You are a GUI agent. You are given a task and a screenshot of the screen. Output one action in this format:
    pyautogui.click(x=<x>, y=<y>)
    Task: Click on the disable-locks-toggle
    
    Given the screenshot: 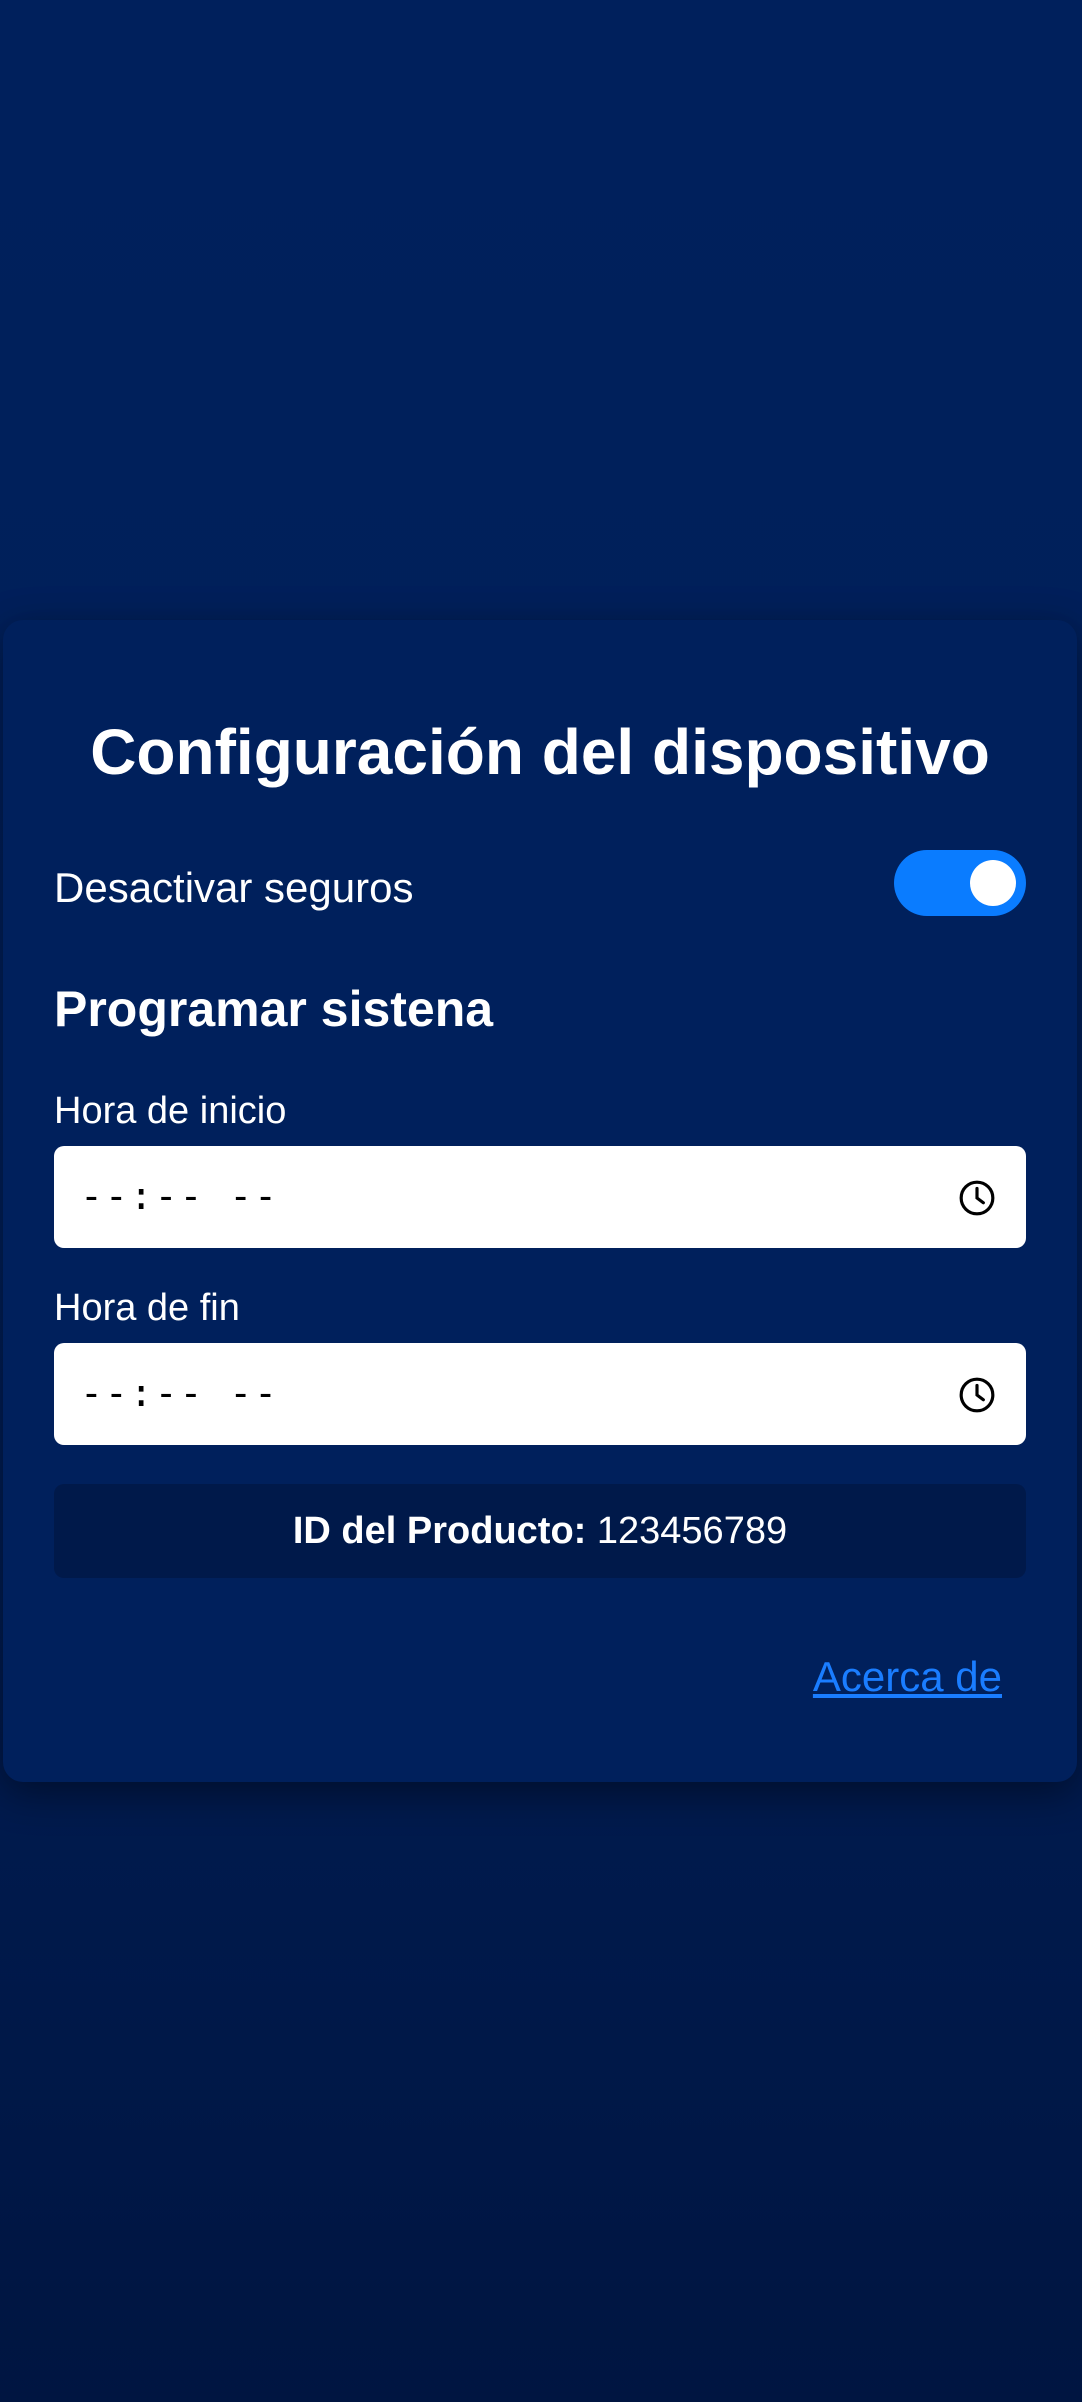 What is the action you would take?
    pyautogui.click(x=960, y=883)
    